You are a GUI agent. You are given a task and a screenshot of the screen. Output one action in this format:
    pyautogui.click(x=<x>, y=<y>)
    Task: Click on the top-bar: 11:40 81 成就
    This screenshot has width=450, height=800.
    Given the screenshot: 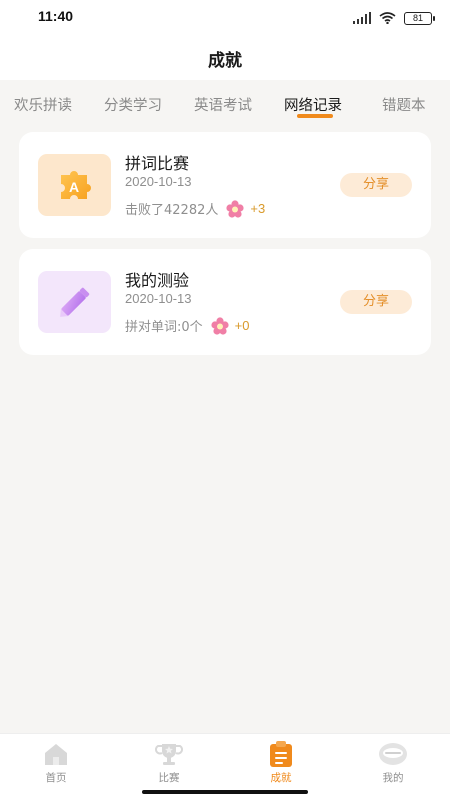 What is the action you would take?
    pyautogui.click(x=225, y=40)
    